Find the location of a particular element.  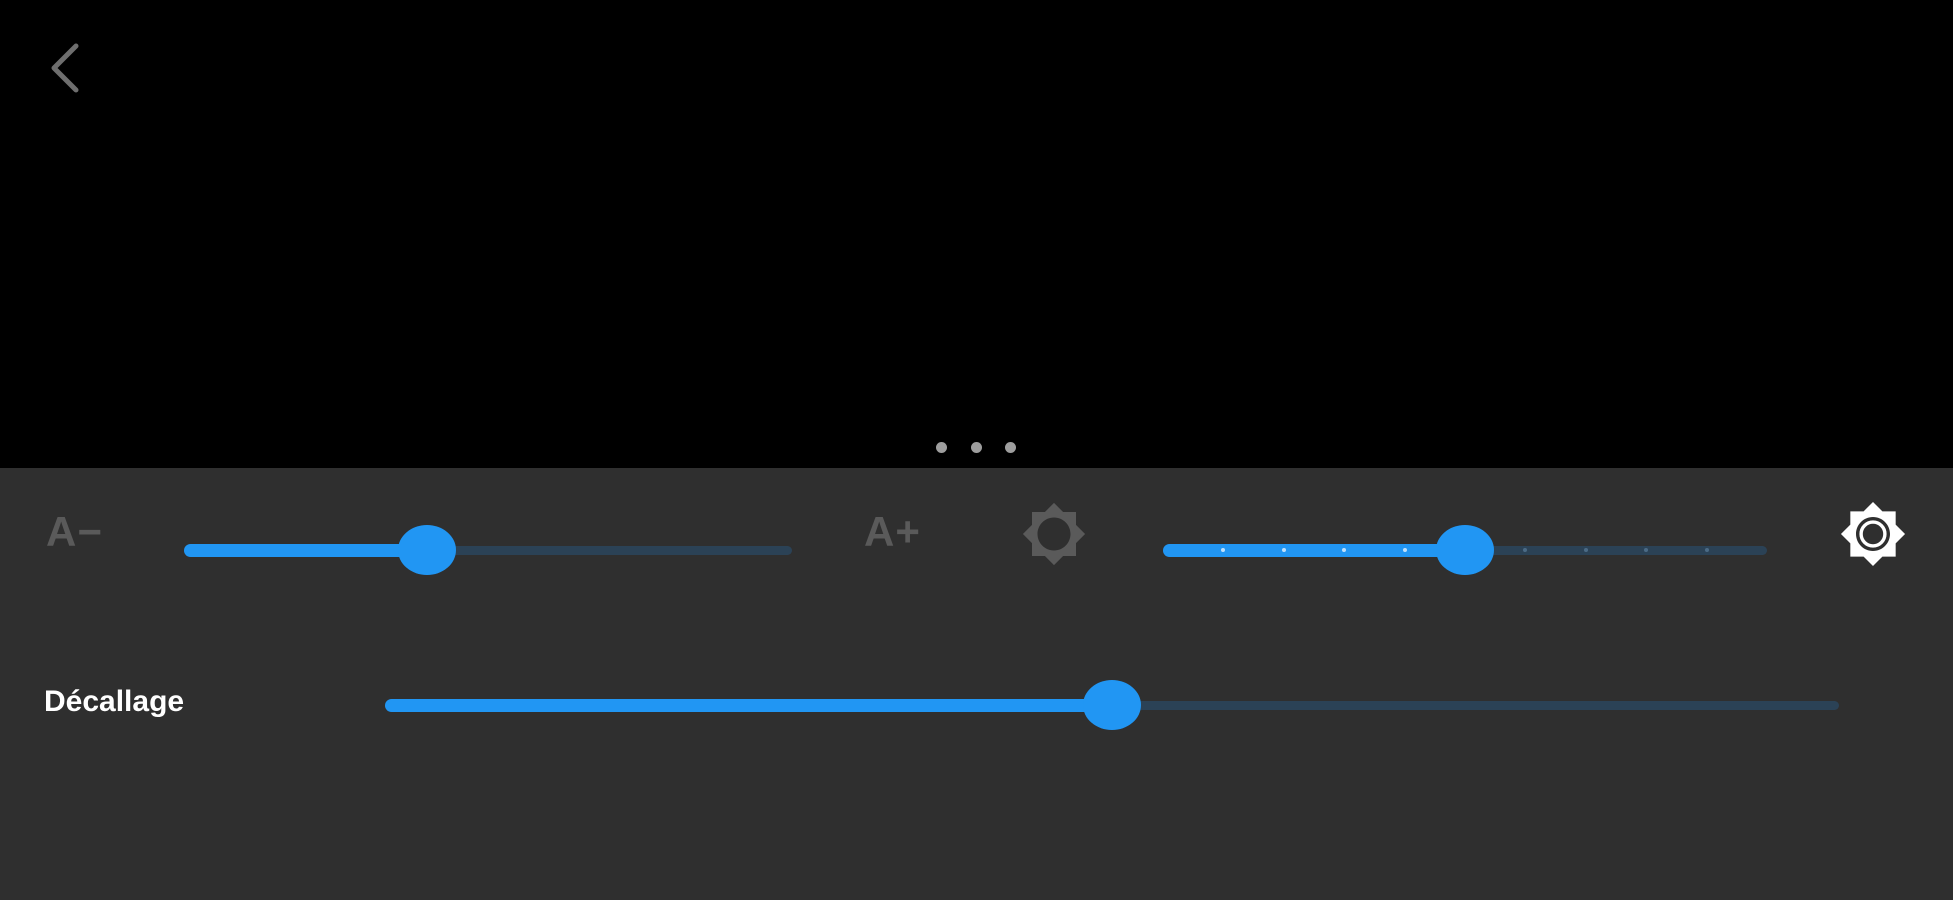

font-size-increase-label: A+ is located at coordinates (892, 532).